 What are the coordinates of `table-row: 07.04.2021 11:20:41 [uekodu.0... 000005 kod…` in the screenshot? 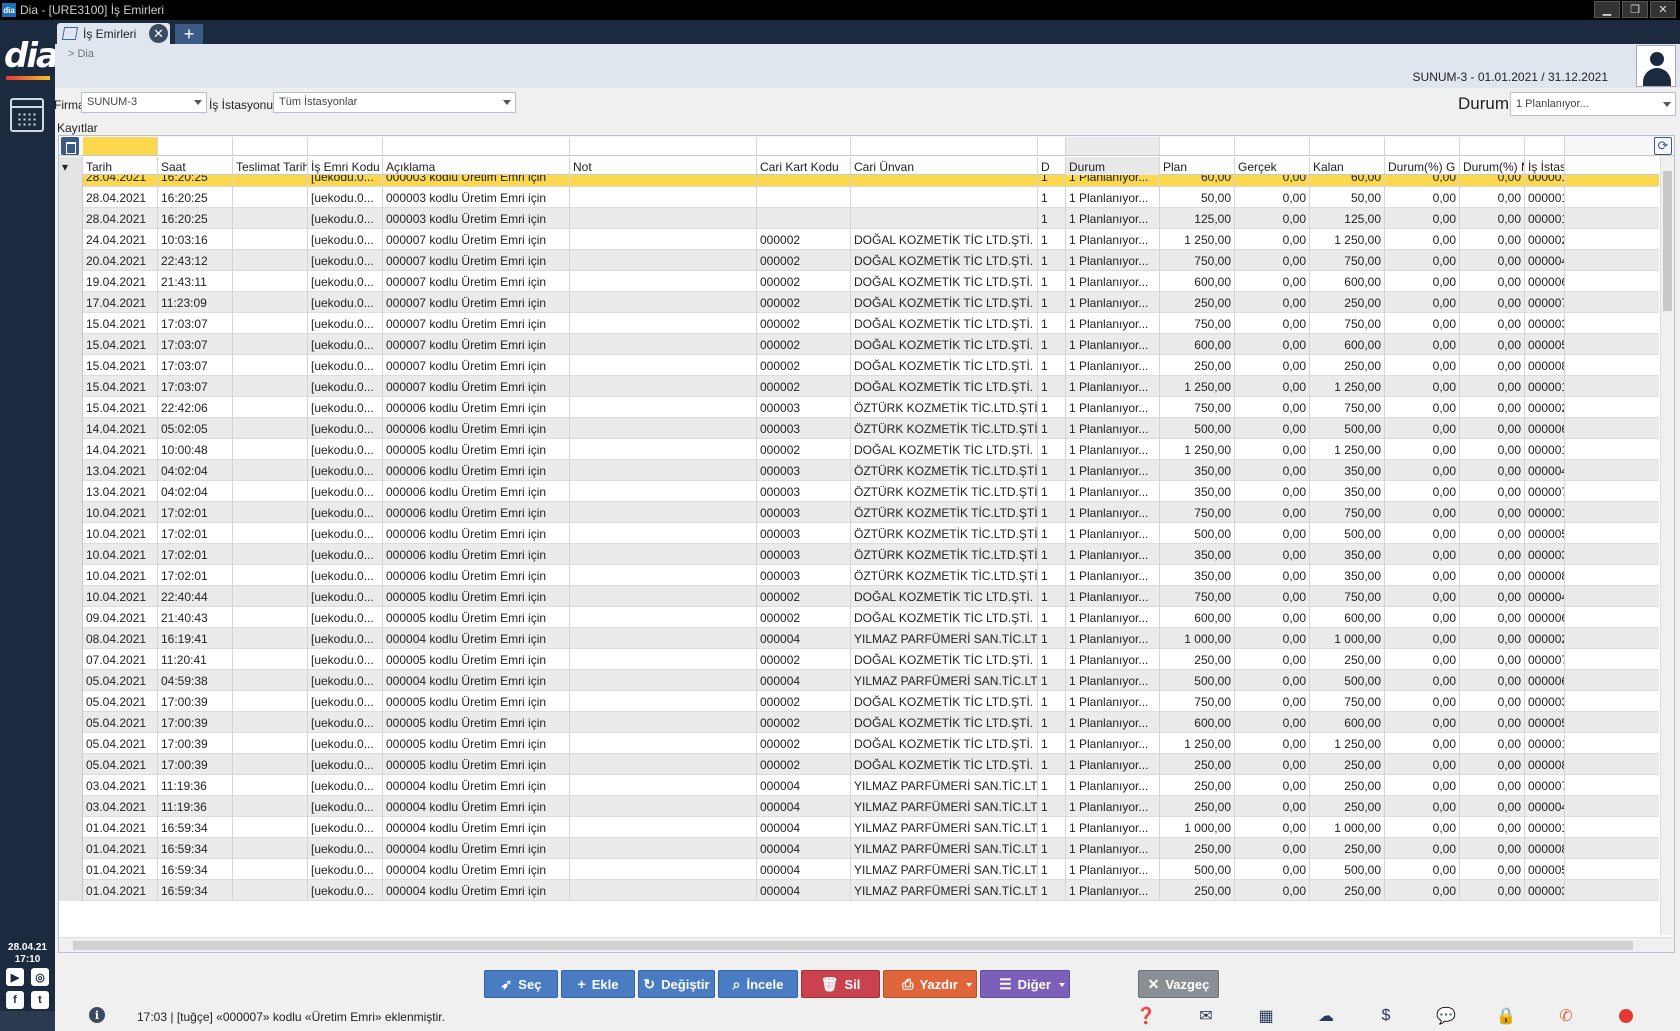 It's located at (859, 659).